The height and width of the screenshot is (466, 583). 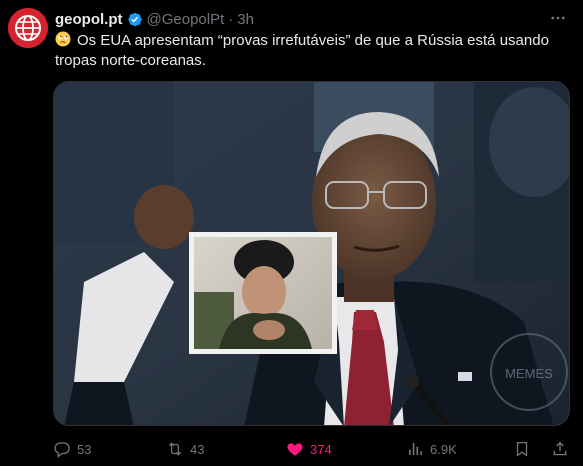 What do you see at coordinates (443, 449) in the screenshot?
I see `views-count: 6.9K` at bounding box center [443, 449].